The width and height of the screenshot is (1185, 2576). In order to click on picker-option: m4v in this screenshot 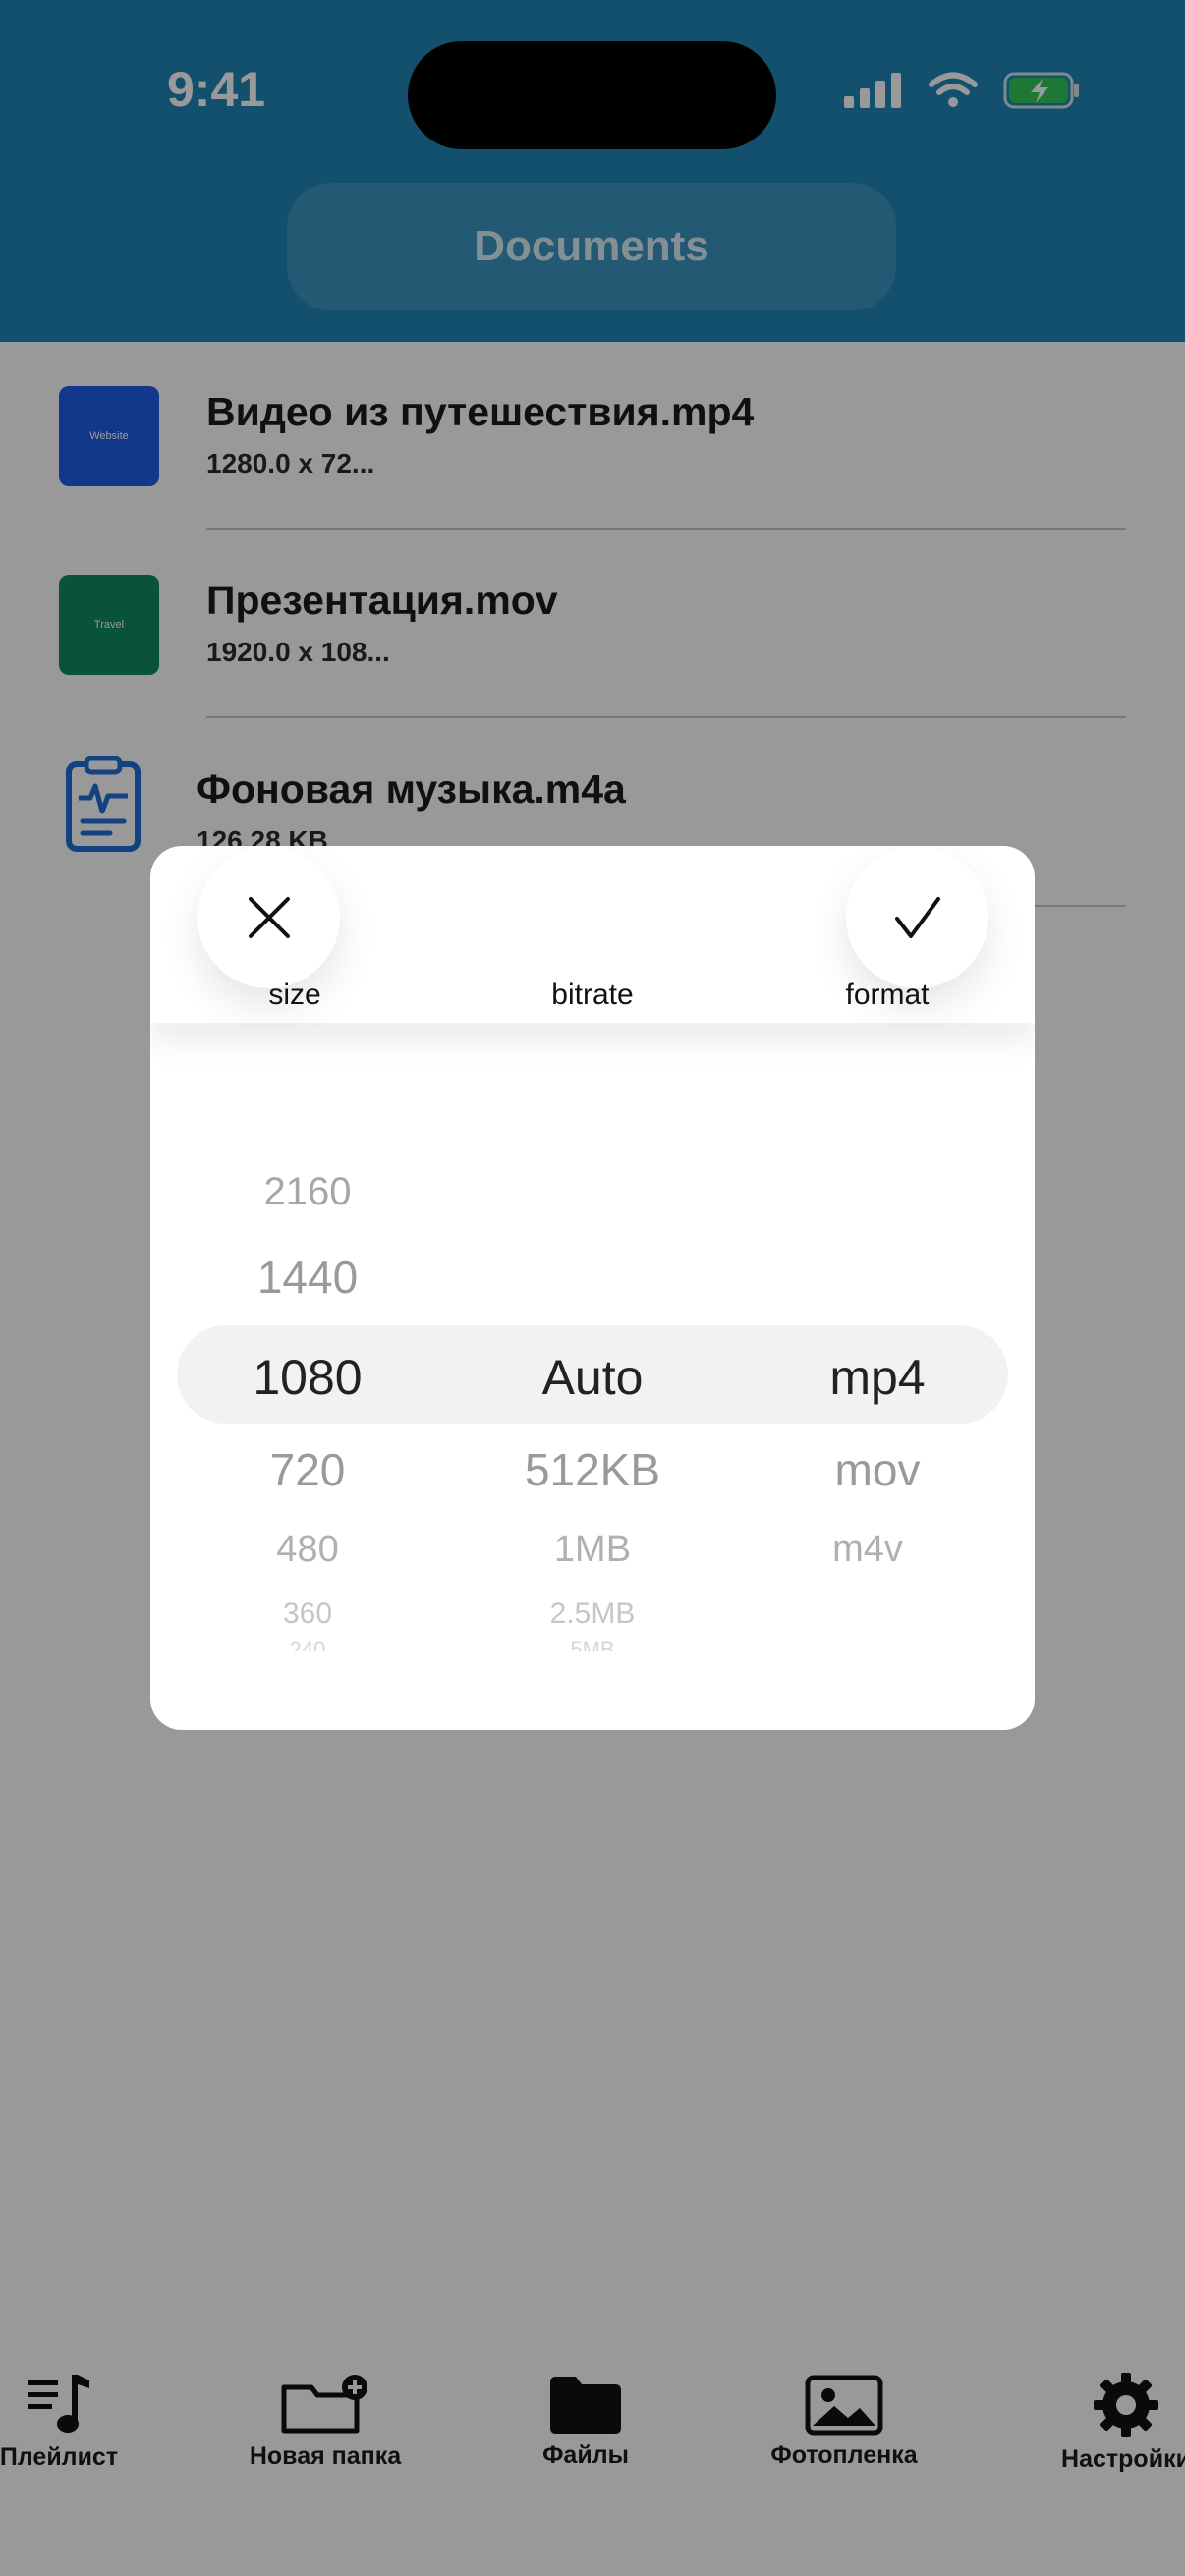, I will do `click(868, 1550)`.